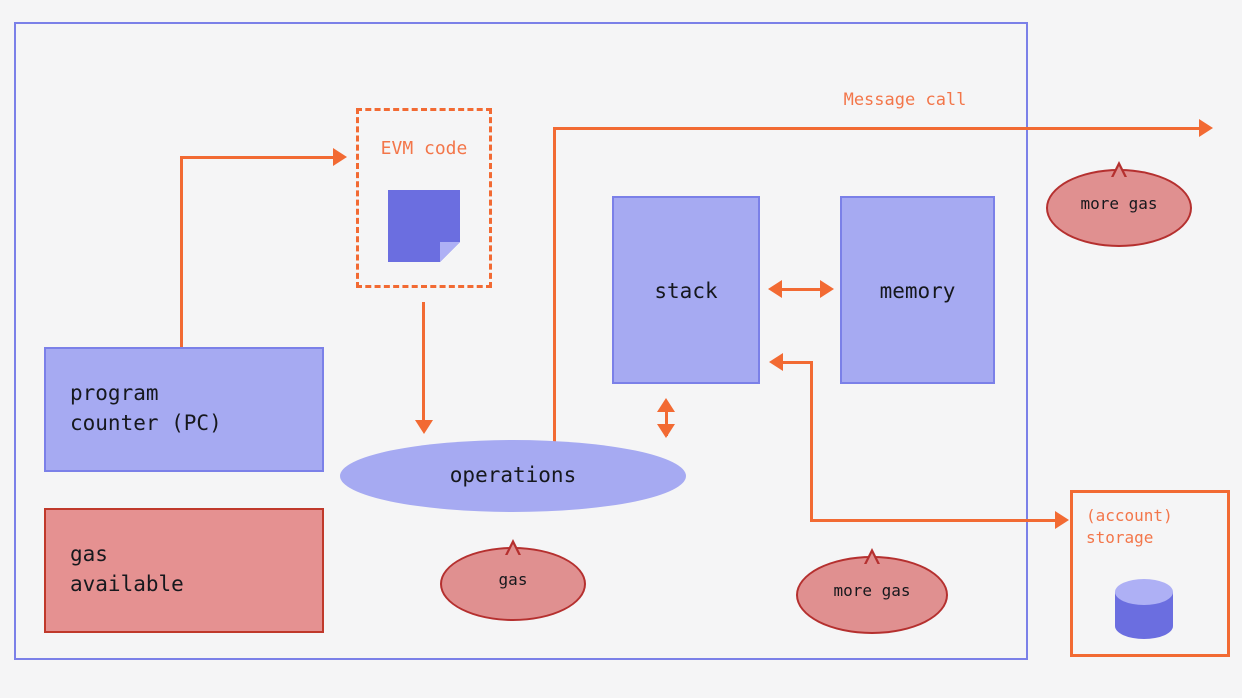 This screenshot has width=1242, height=698. Describe the element at coordinates (424, 427) in the screenshot. I see `code-to-operations-arrowhead` at that location.